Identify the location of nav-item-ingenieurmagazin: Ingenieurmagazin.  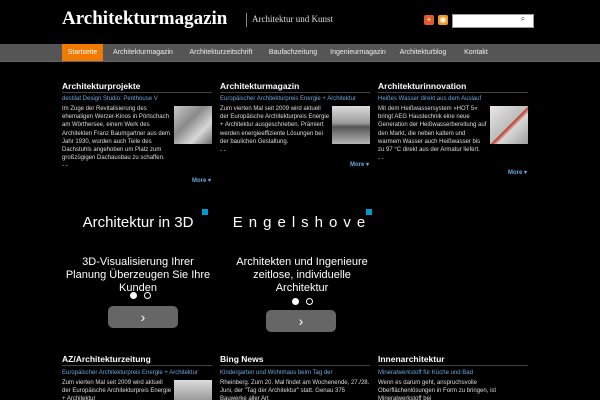
(358, 52).